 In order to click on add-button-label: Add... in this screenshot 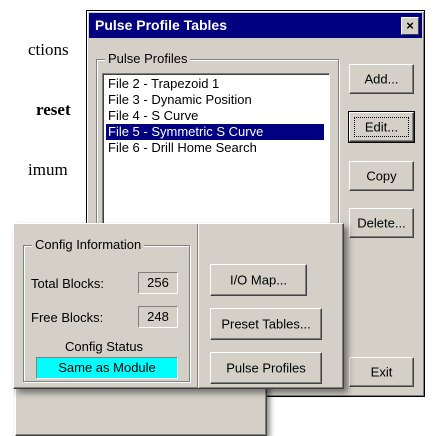, I will do `click(381, 79)`.